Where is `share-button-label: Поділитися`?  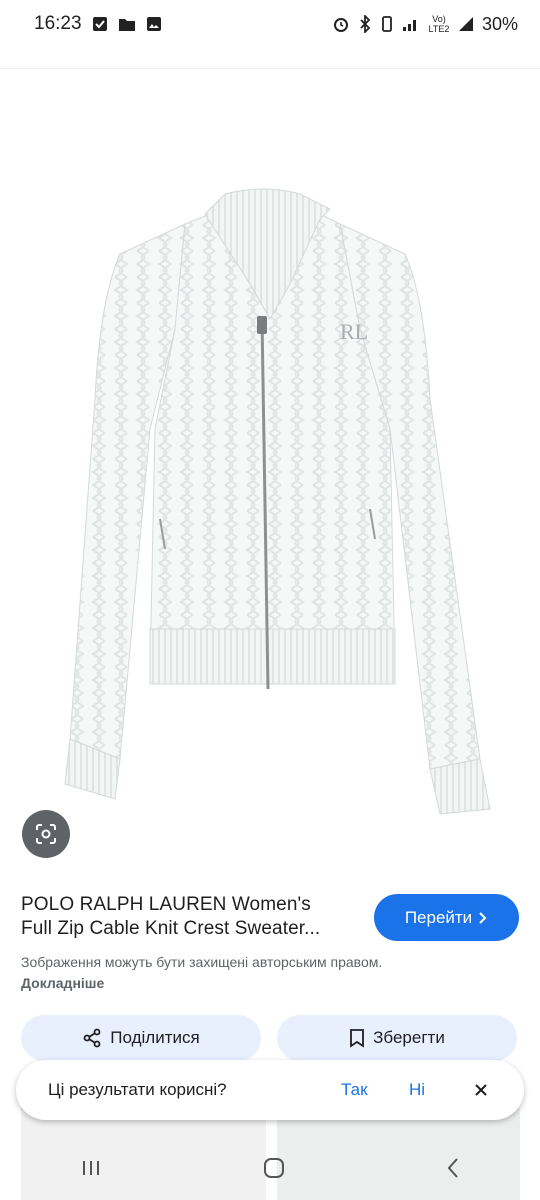 share-button-label: Поділитися is located at coordinates (155, 1037).